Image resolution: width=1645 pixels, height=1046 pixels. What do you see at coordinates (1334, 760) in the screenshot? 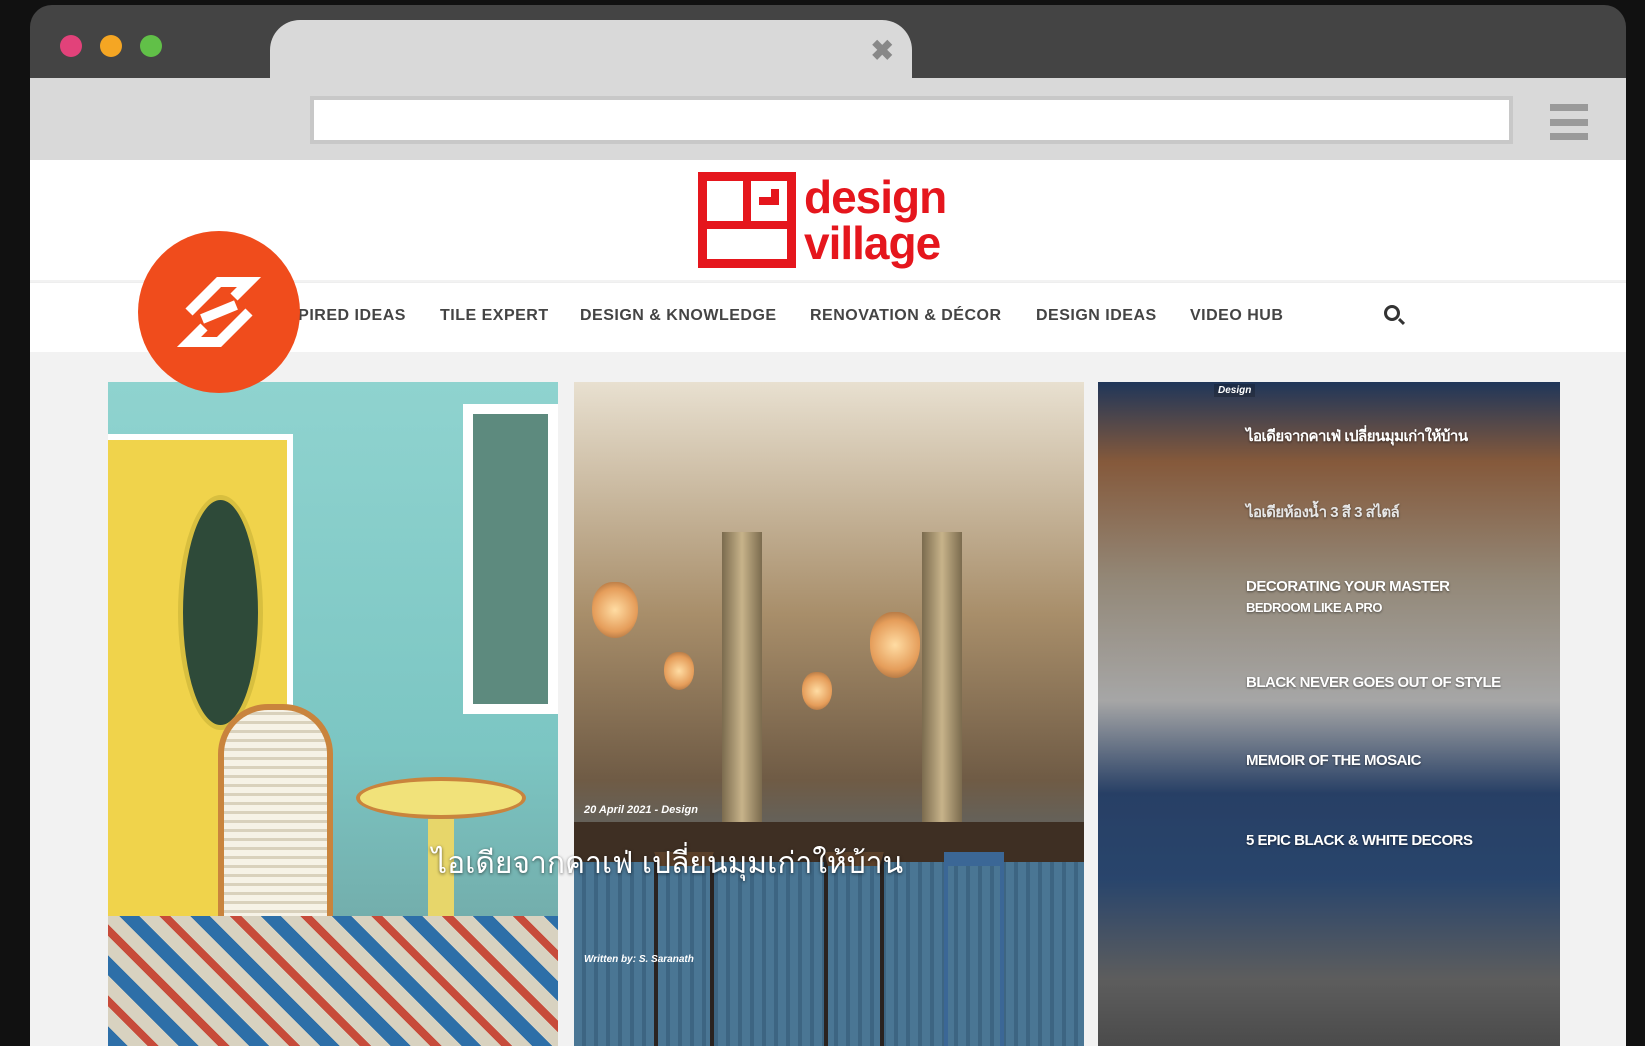
I see `sidebar-article: MEMOIR OF THE MOSAIC` at bounding box center [1334, 760].